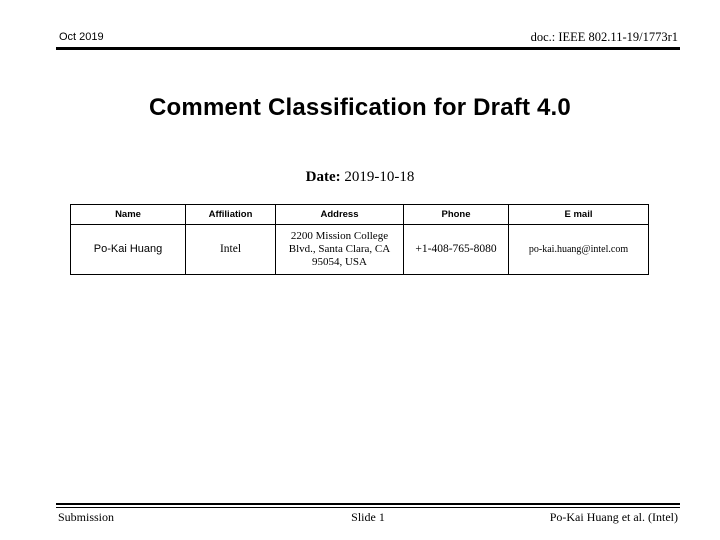 The height and width of the screenshot is (540, 720). What do you see at coordinates (604, 37) in the screenshot?
I see `header-document-id: doc.: IEEE 802.11-19/1773r1` at bounding box center [604, 37].